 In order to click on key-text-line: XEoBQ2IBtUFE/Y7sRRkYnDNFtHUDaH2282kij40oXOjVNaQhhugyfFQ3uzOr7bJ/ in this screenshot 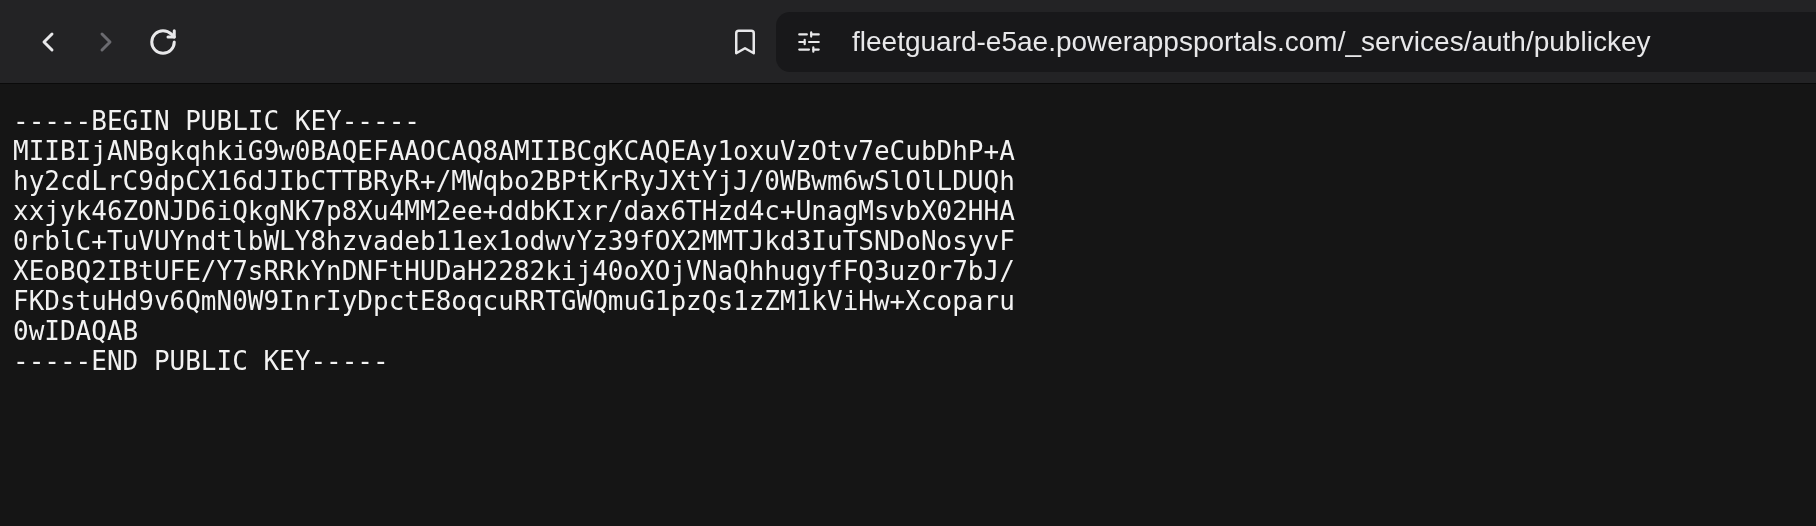, I will do `click(514, 271)`.